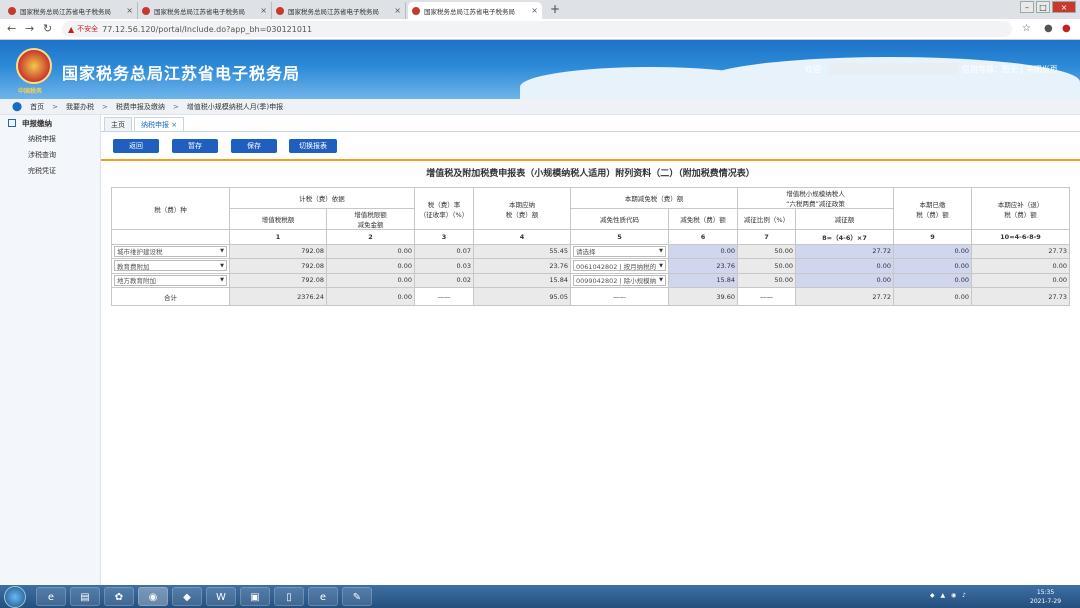 The image size is (1080, 608). What do you see at coordinates (844, 251) in the screenshot?
I see `cell-reduce-amount: 27.72` at bounding box center [844, 251].